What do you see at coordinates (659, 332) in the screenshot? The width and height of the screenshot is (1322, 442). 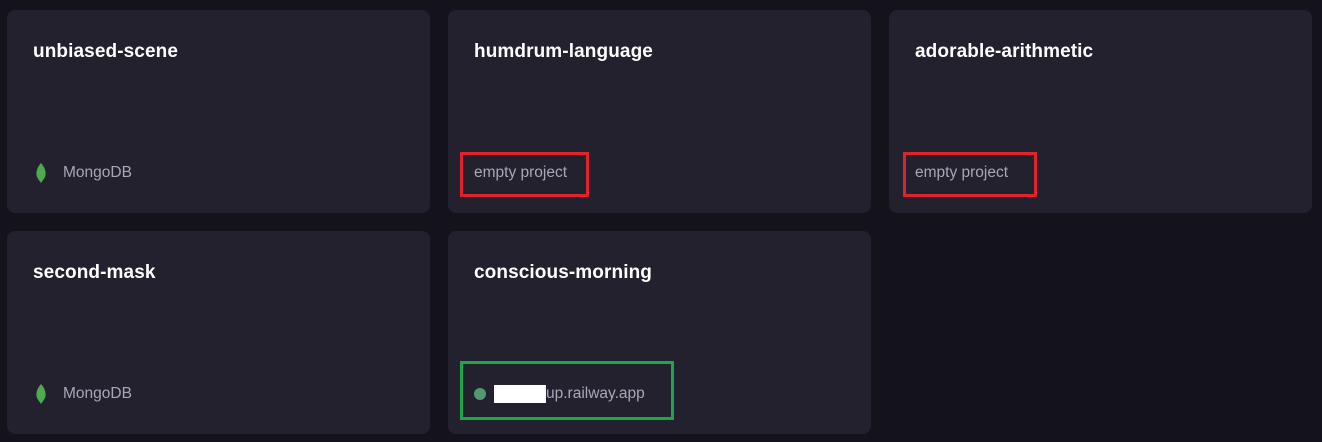 I see `project-card: conscious-morning up.railway.app` at bounding box center [659, 332].